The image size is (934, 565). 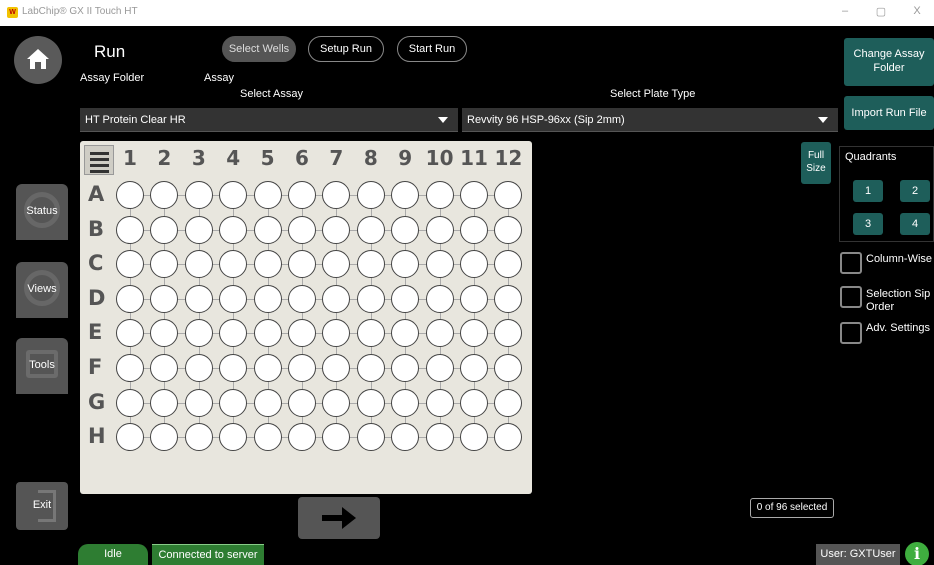 What do you see at coordinates (164, 264) in the screenshot?
I see `well-C2` at bounding box center [164, 264].